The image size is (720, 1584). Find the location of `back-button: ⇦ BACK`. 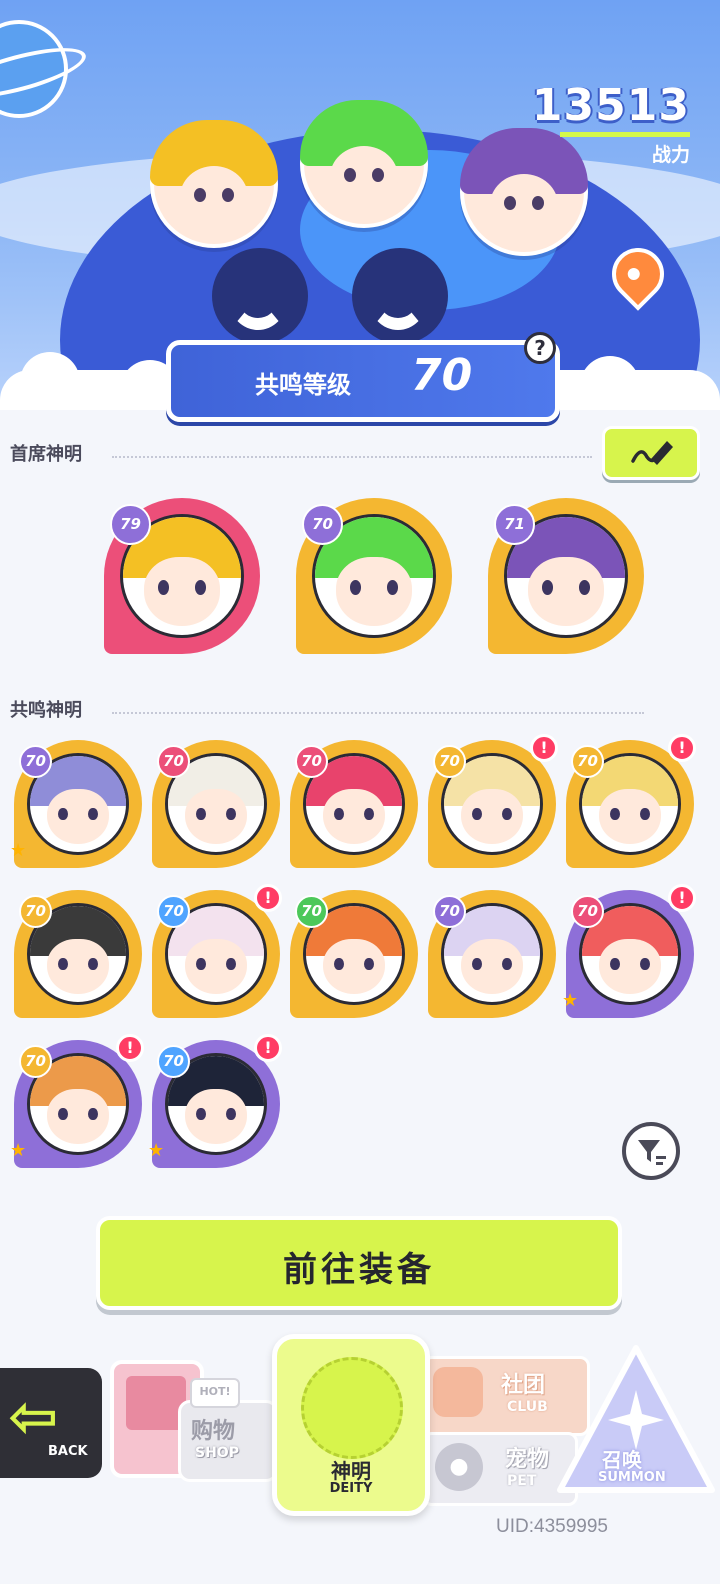

back-button: ⇦ BACK is located at coordinates (51, 1423).